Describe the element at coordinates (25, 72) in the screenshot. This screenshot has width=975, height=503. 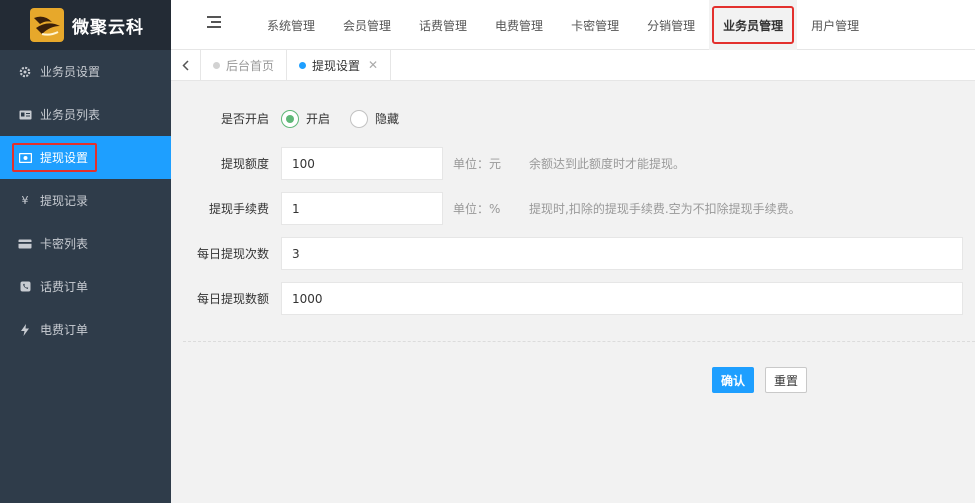
I see `gear-icon` at that location.